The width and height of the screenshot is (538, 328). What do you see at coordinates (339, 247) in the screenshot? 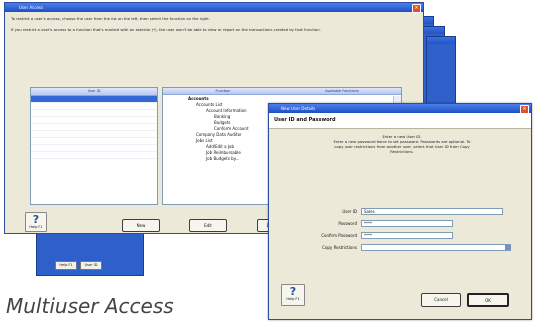
I see `copy-restrictions-label: Copy Restrictions` at bounding box center [339, 247].